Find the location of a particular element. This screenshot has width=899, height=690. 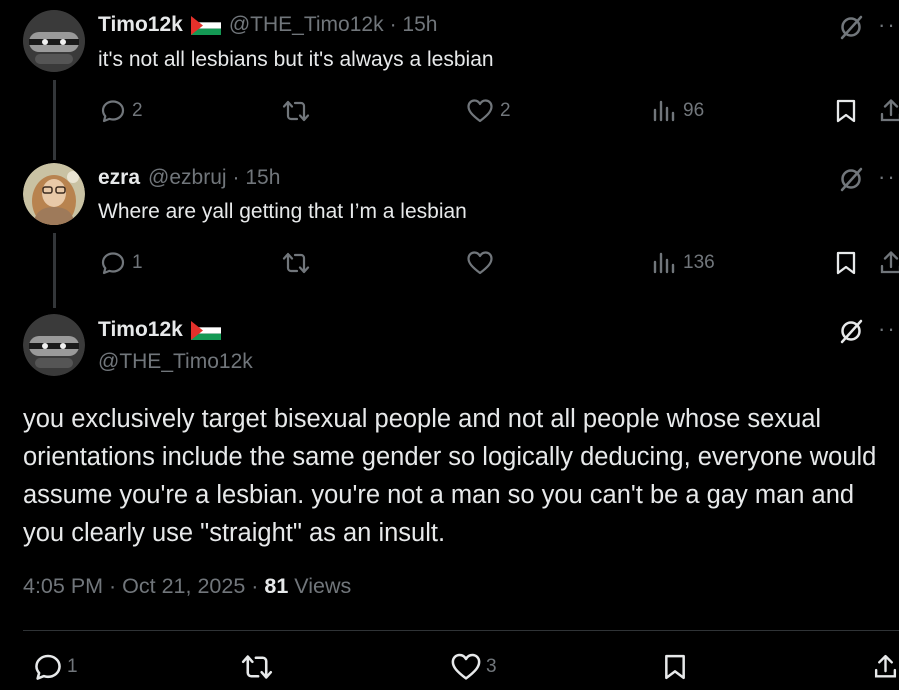

like-button: 2 is located at coordinates (488, 111).